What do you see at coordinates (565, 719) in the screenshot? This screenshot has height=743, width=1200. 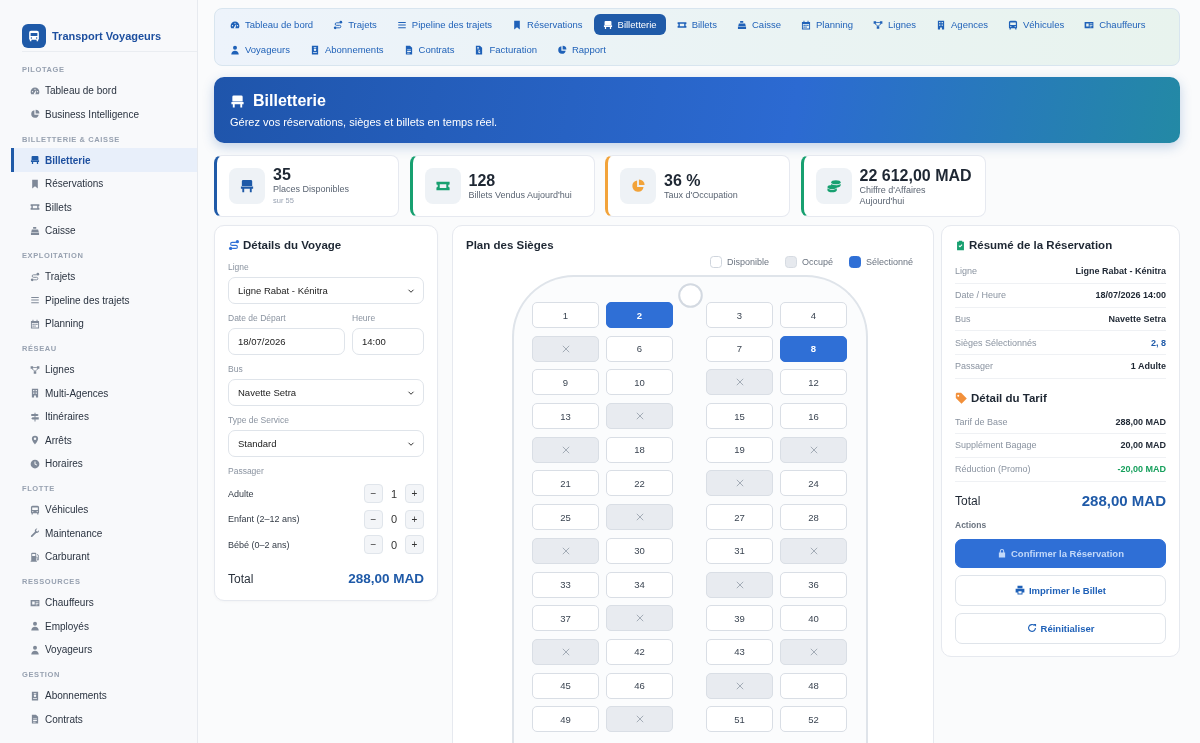 I see `seat-button: 49` at bounding box center [565, 719].